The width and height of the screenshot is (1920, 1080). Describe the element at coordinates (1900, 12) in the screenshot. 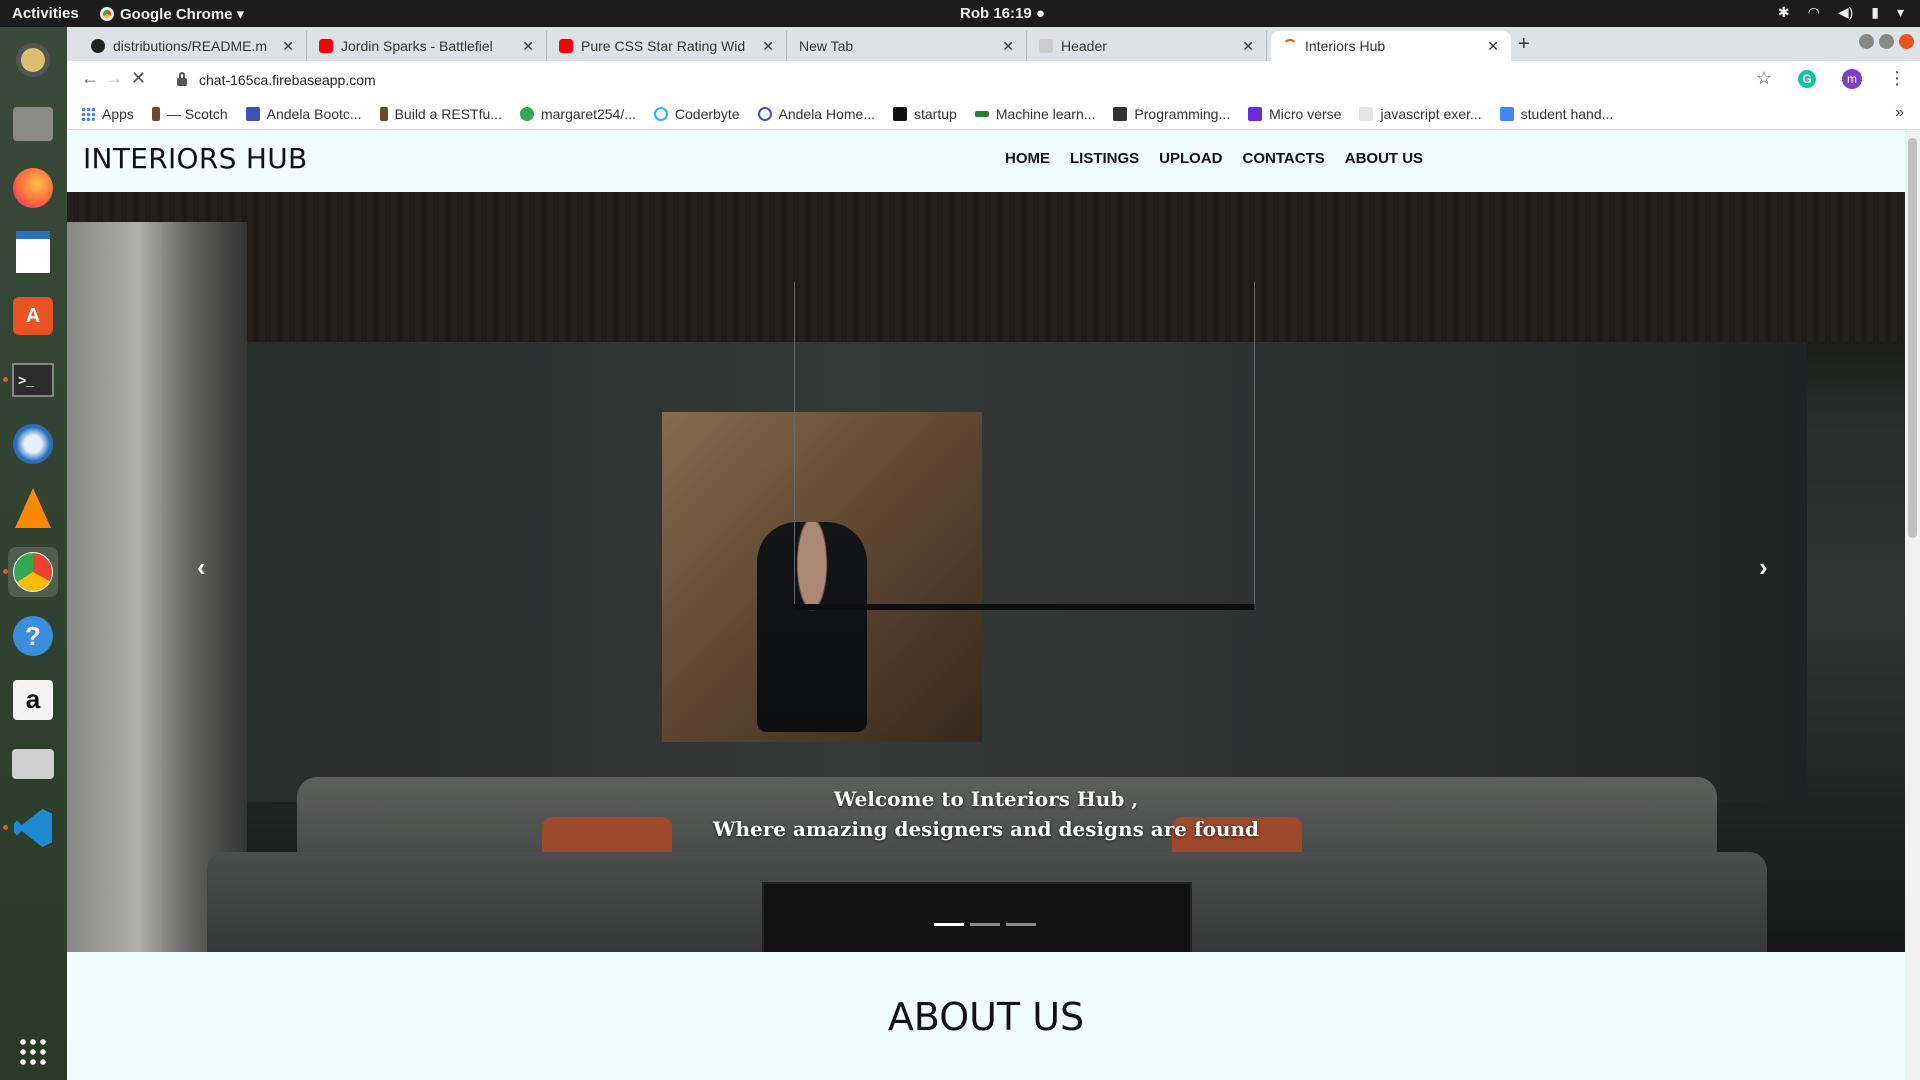

I see `power-menu-icon: ▾` at that location.